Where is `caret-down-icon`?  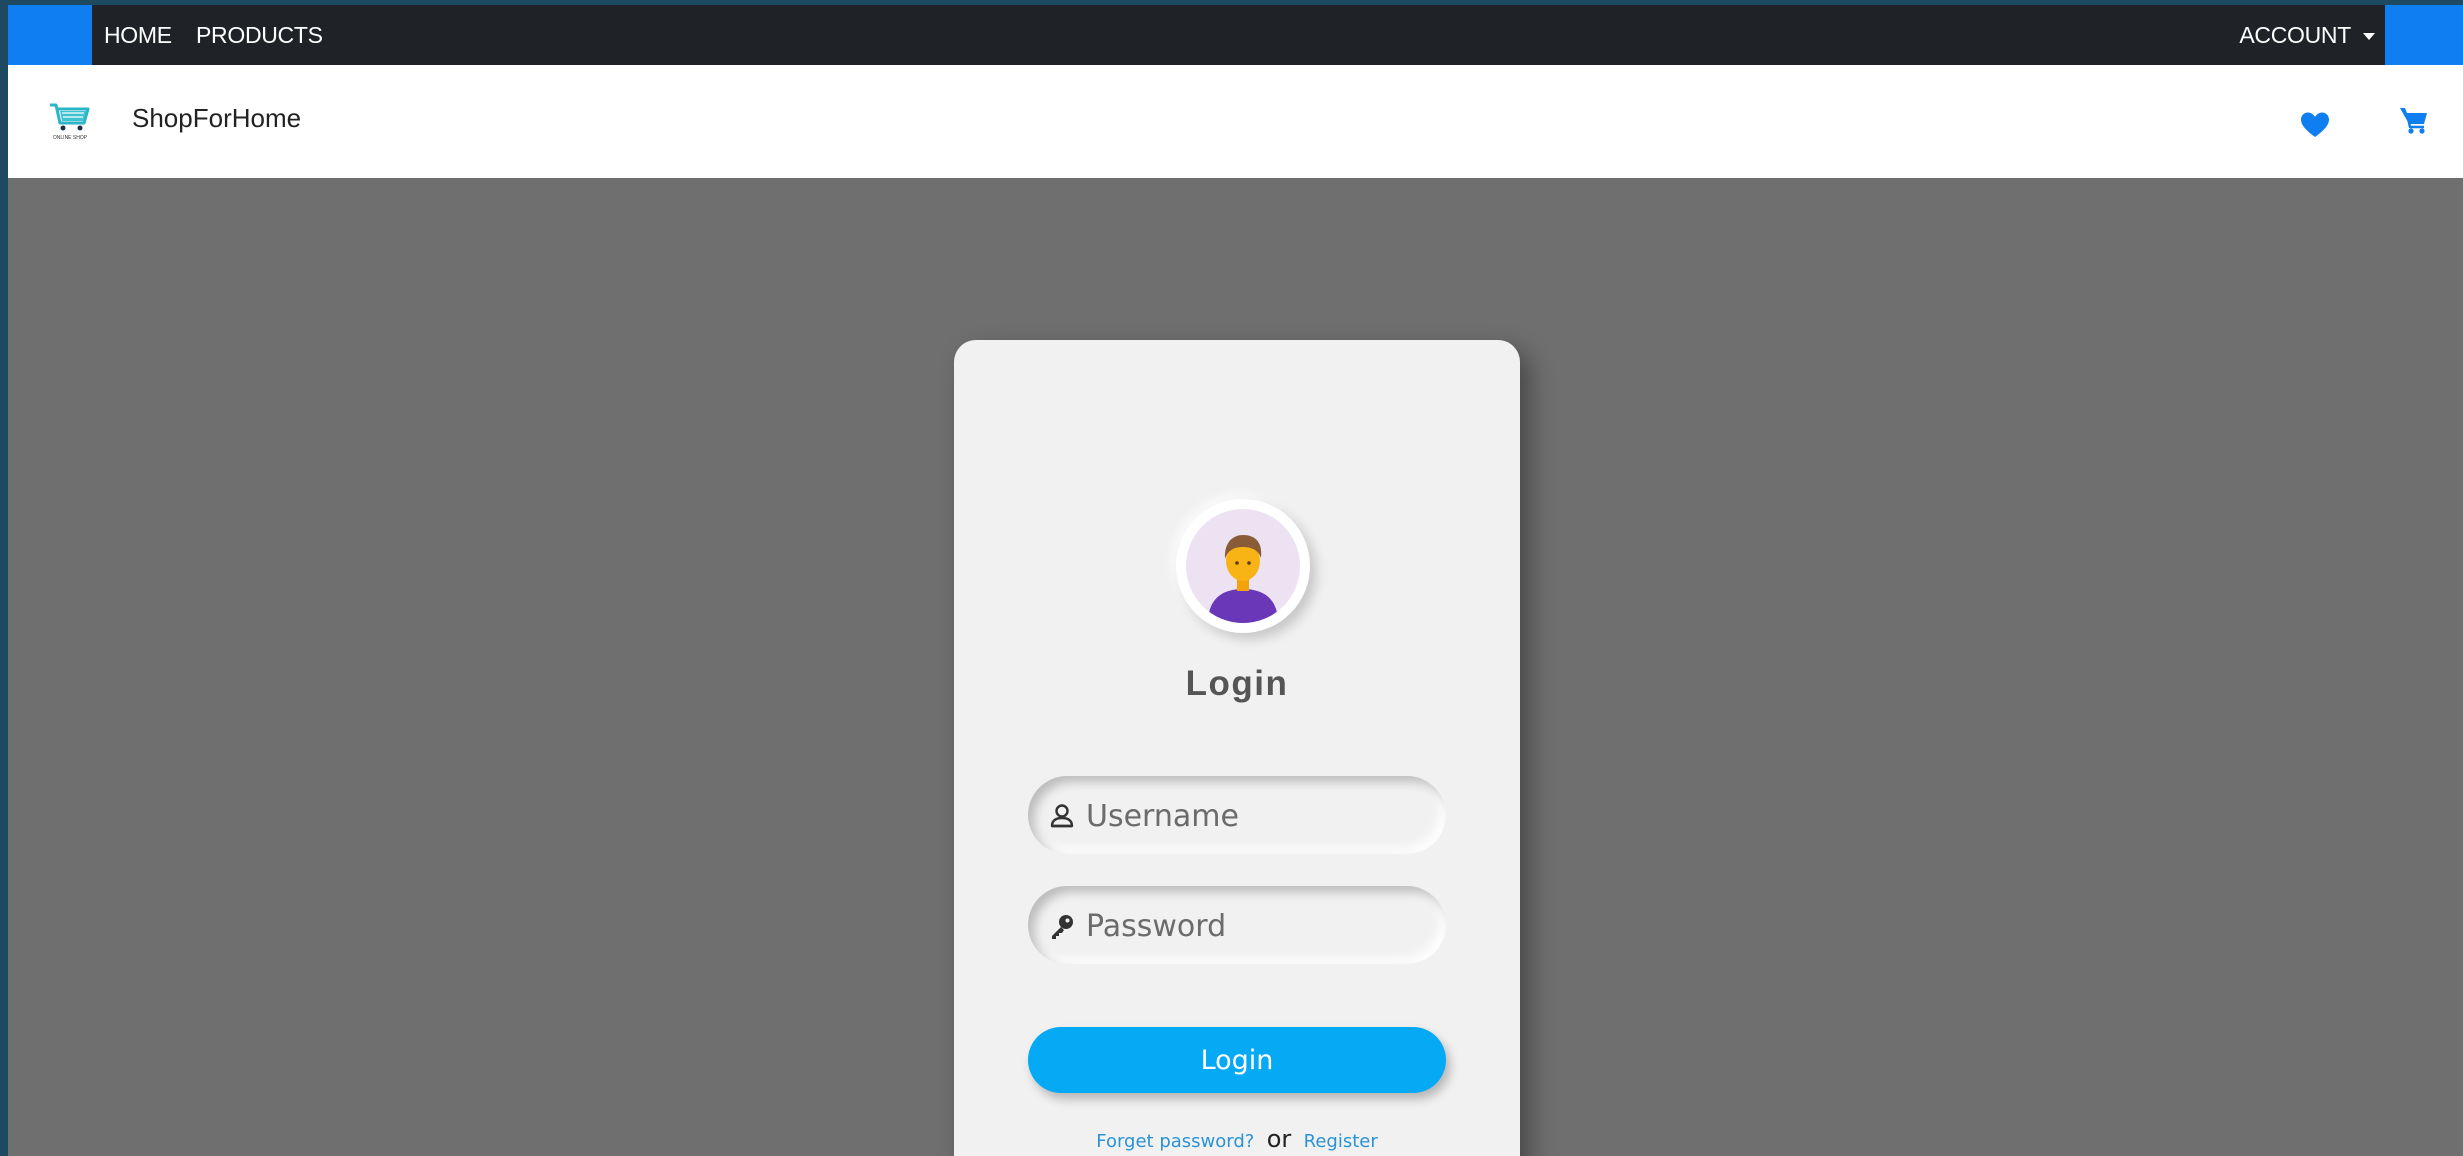 caret-down-icon is located at coordinates (2369, 36).